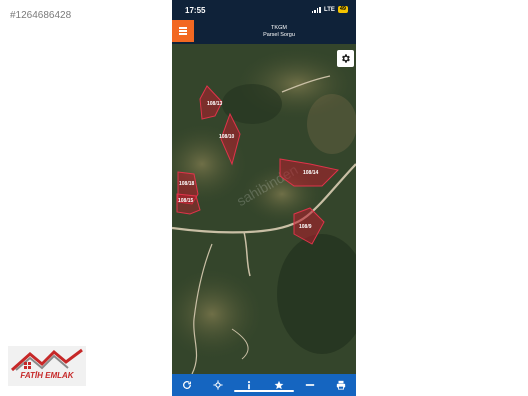 The width and height of the screenshot is (528, 396). I want to click on home-indicator, so click(264, 391).